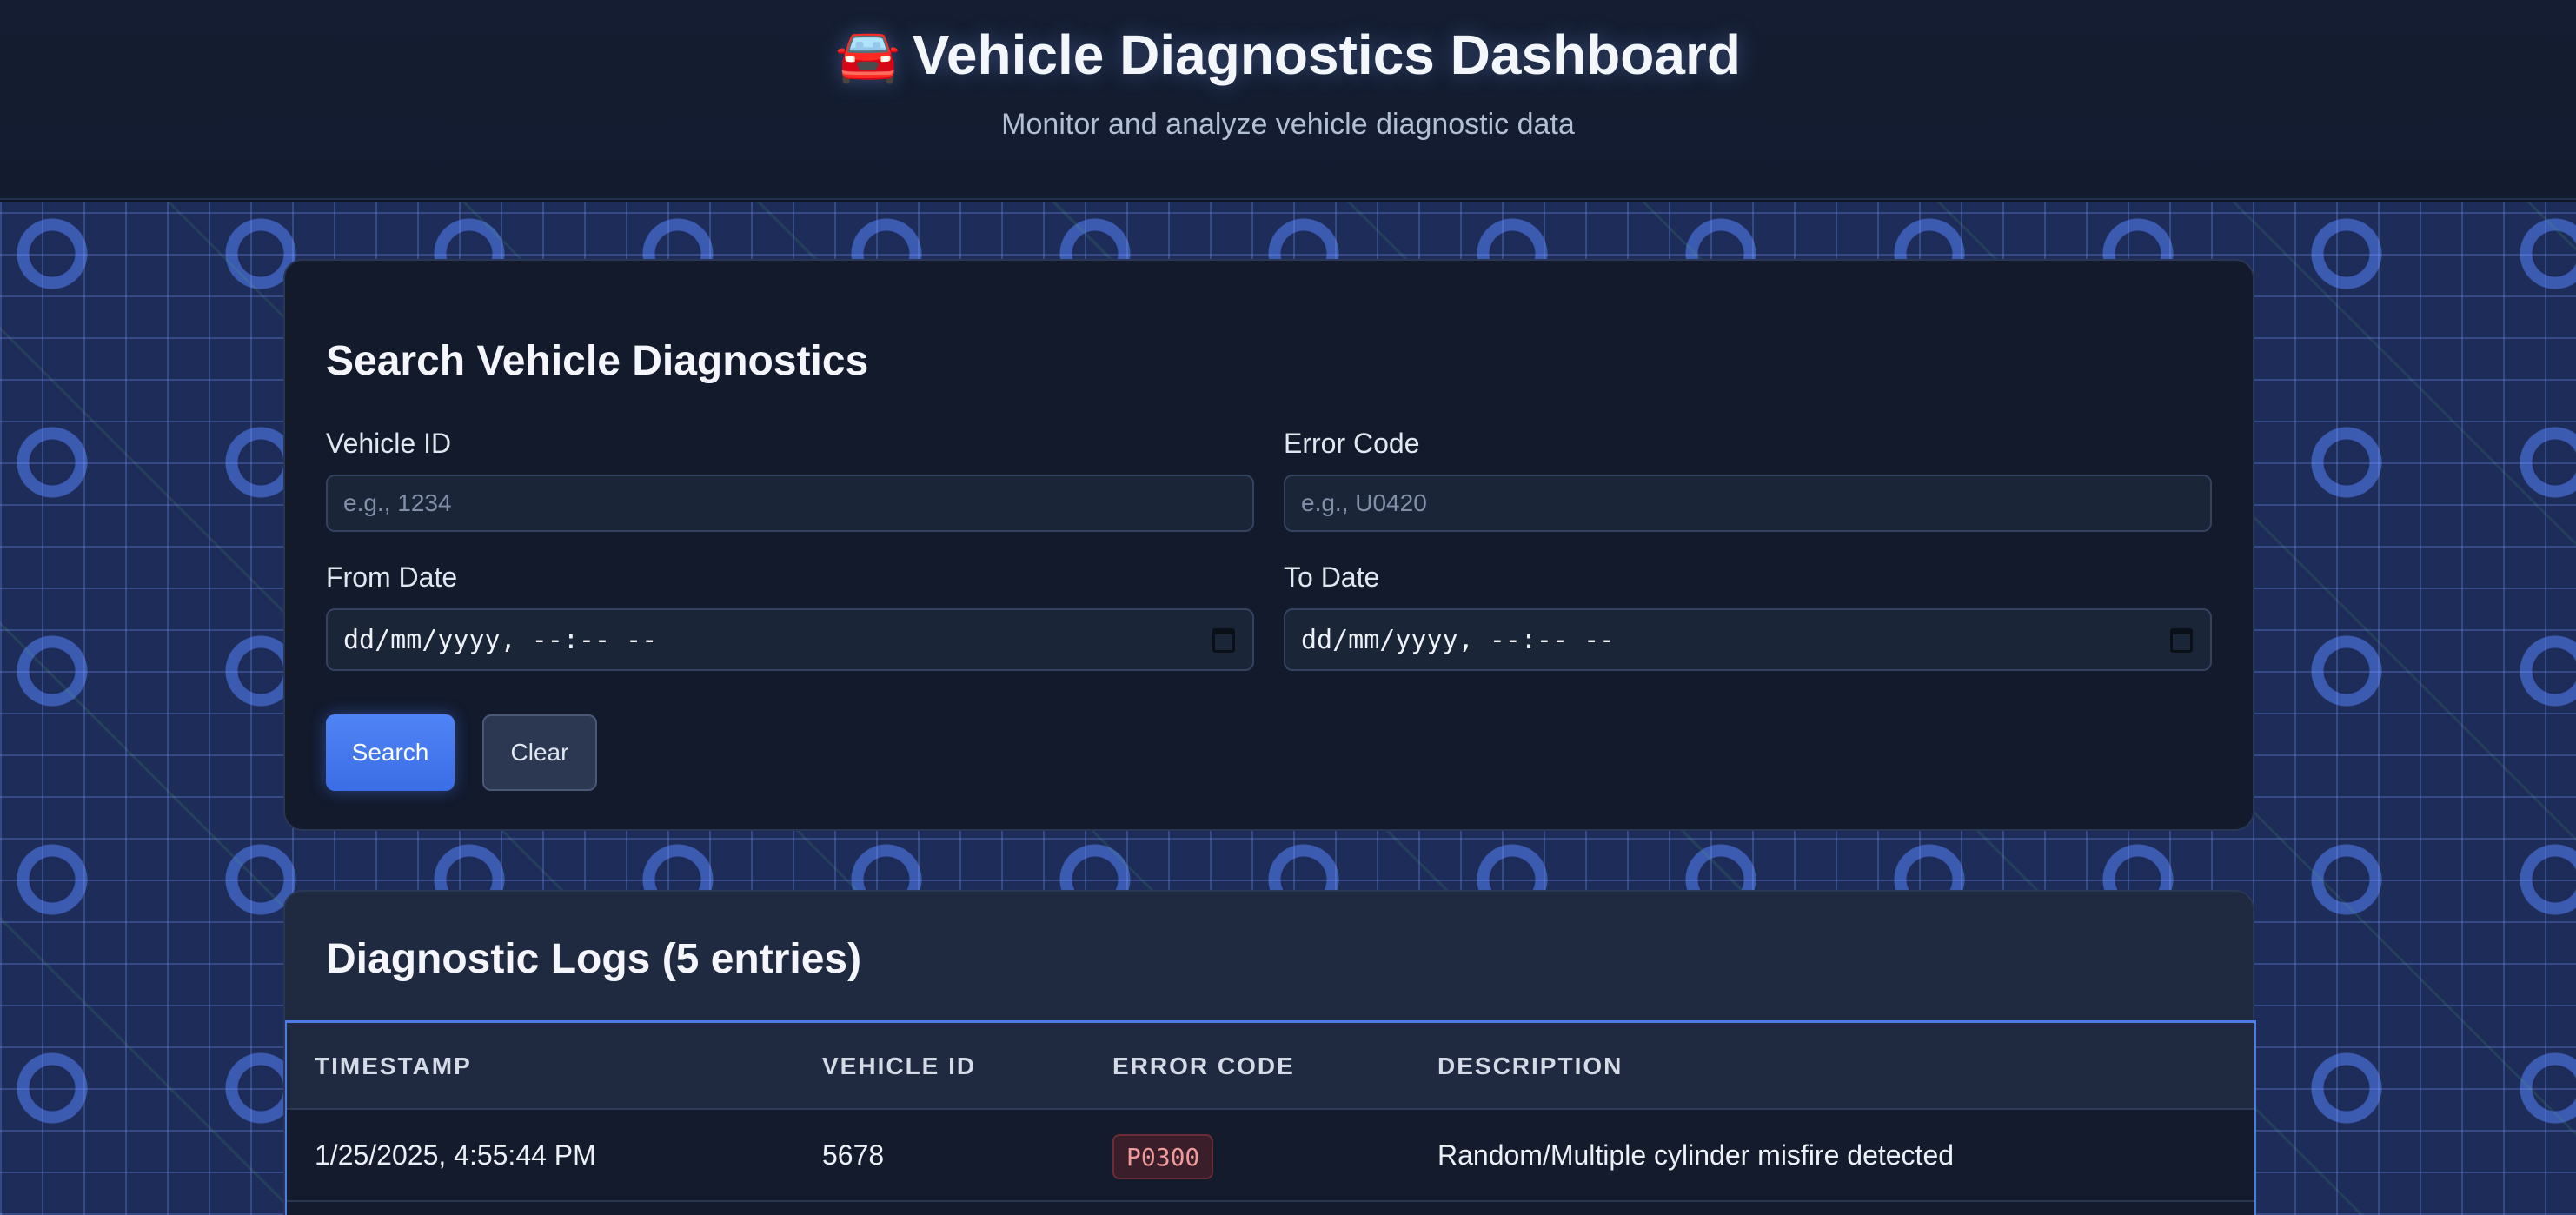  What do you see at coordinates (594, 959) in the screenshot?
I see `logs-title: Diagnostic Logs (5 entries)` at bounding box center [594, 959].